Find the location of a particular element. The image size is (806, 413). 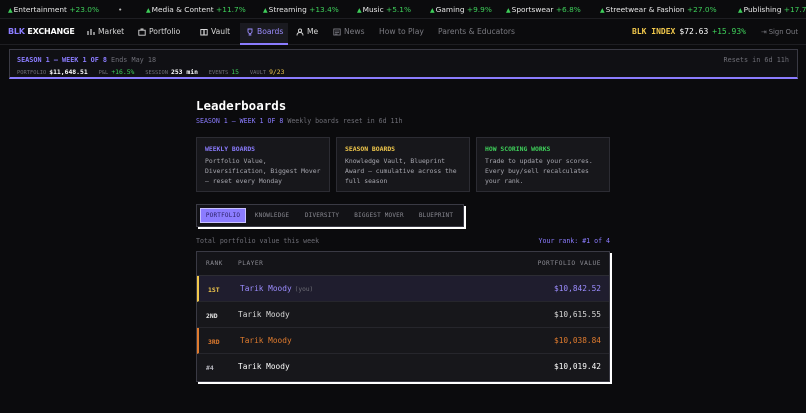

ticker-item: ▲Media & Content +11.7% is located at coordinates (196, 9).